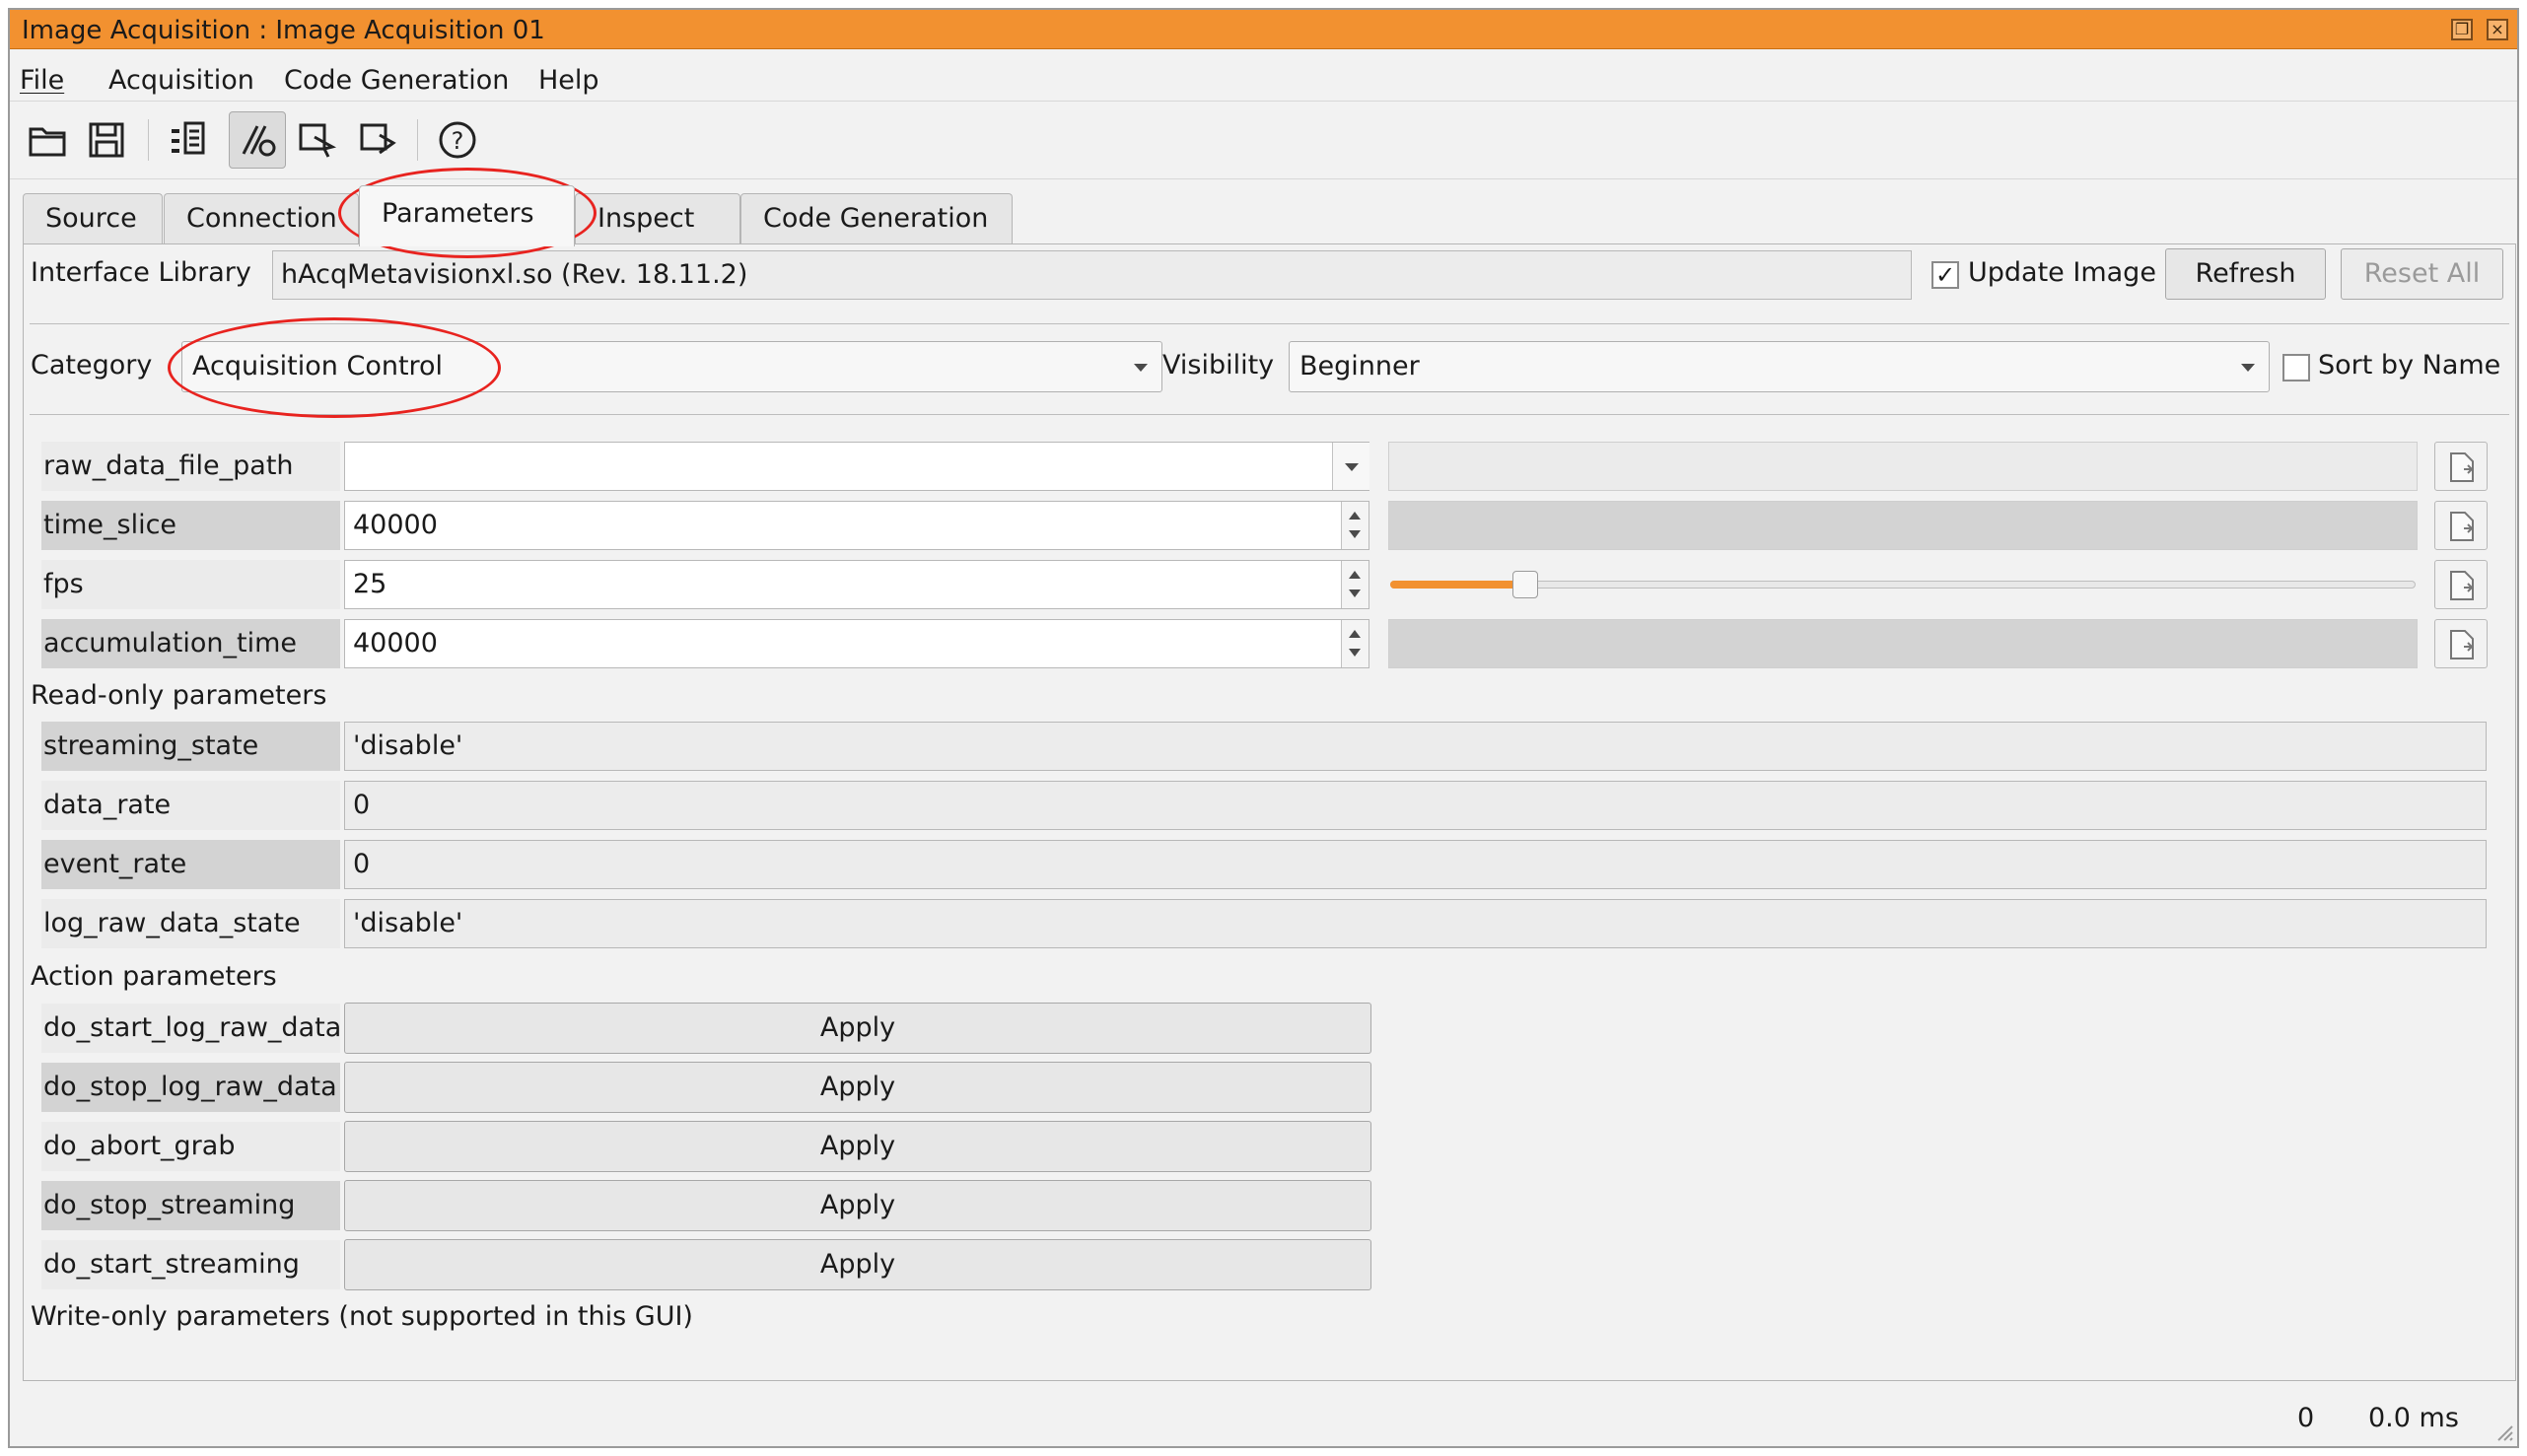 This screenshot has width=2527, height=1456. Describe the element at coordinates (261, 218) in the screenshot. I see `tab-connection: Connection` at that location.